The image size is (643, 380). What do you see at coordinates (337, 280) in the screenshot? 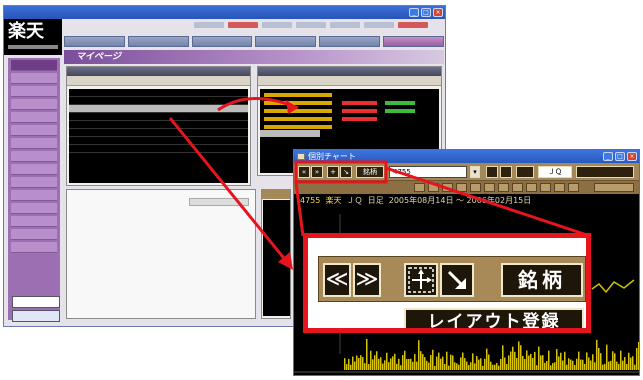
I see `prev-page-button: ≪` at bounding box center [337, 280].